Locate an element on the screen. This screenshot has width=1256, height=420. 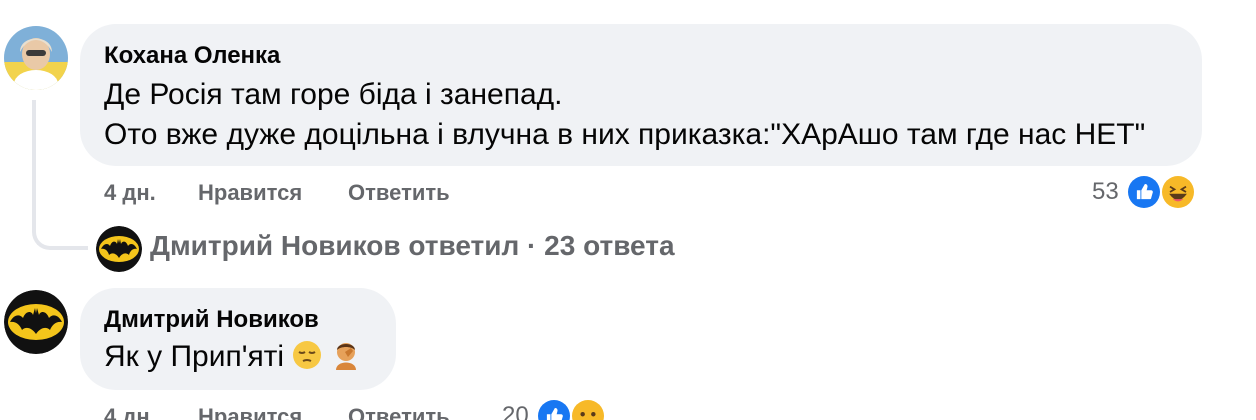
facepalm-emoji is located at coordinates (346, 355).